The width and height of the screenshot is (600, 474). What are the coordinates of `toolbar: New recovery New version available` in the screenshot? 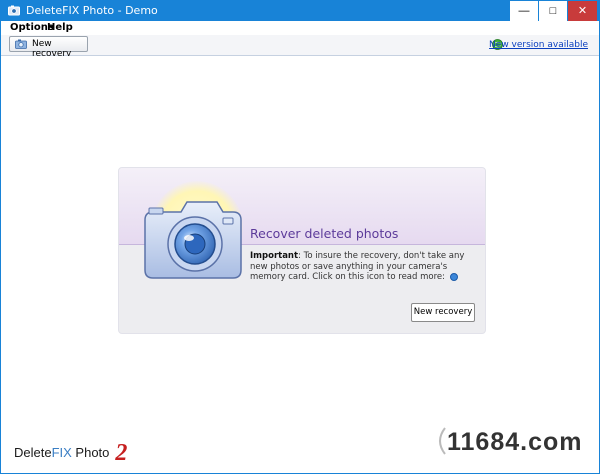 It's located at (300, 47).